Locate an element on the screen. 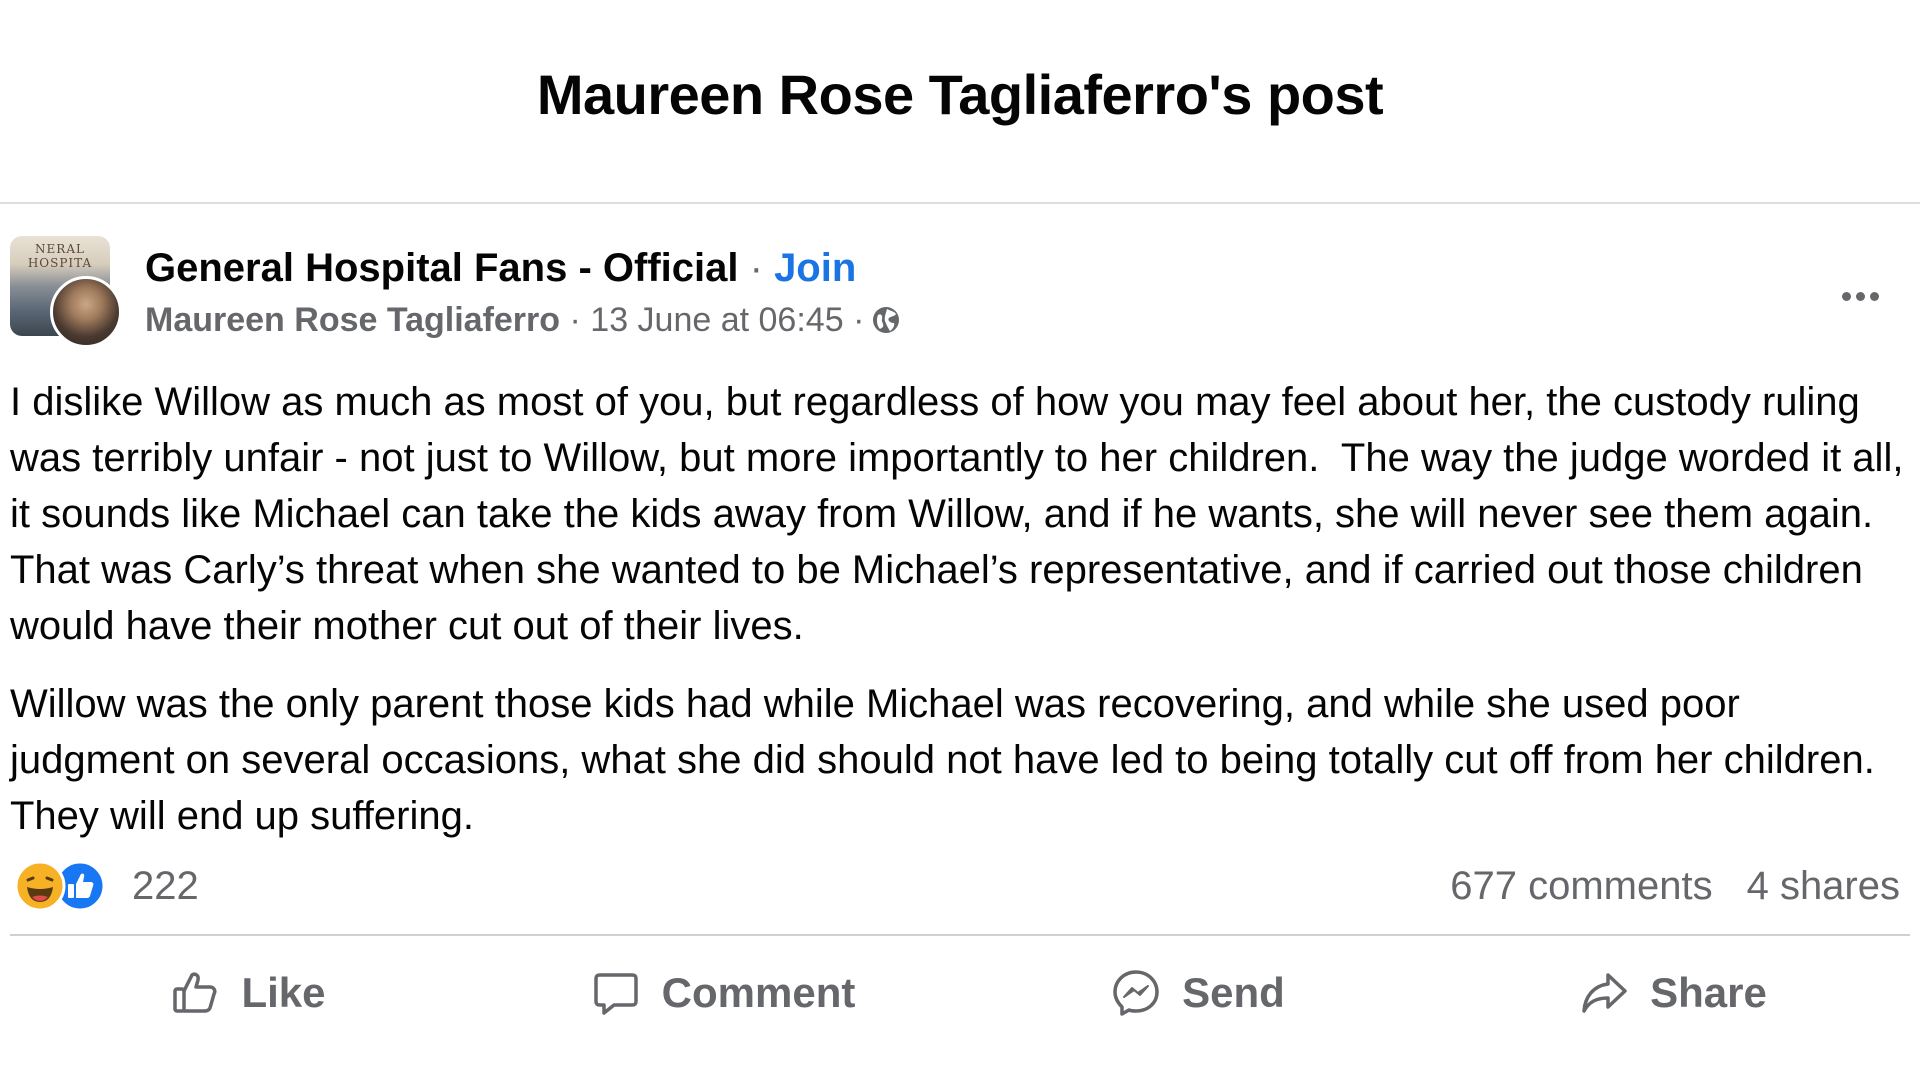 Image resolution: width=1920 pixels, height=1080 pixels. like-button: Like is located at coordinates (247, 993).